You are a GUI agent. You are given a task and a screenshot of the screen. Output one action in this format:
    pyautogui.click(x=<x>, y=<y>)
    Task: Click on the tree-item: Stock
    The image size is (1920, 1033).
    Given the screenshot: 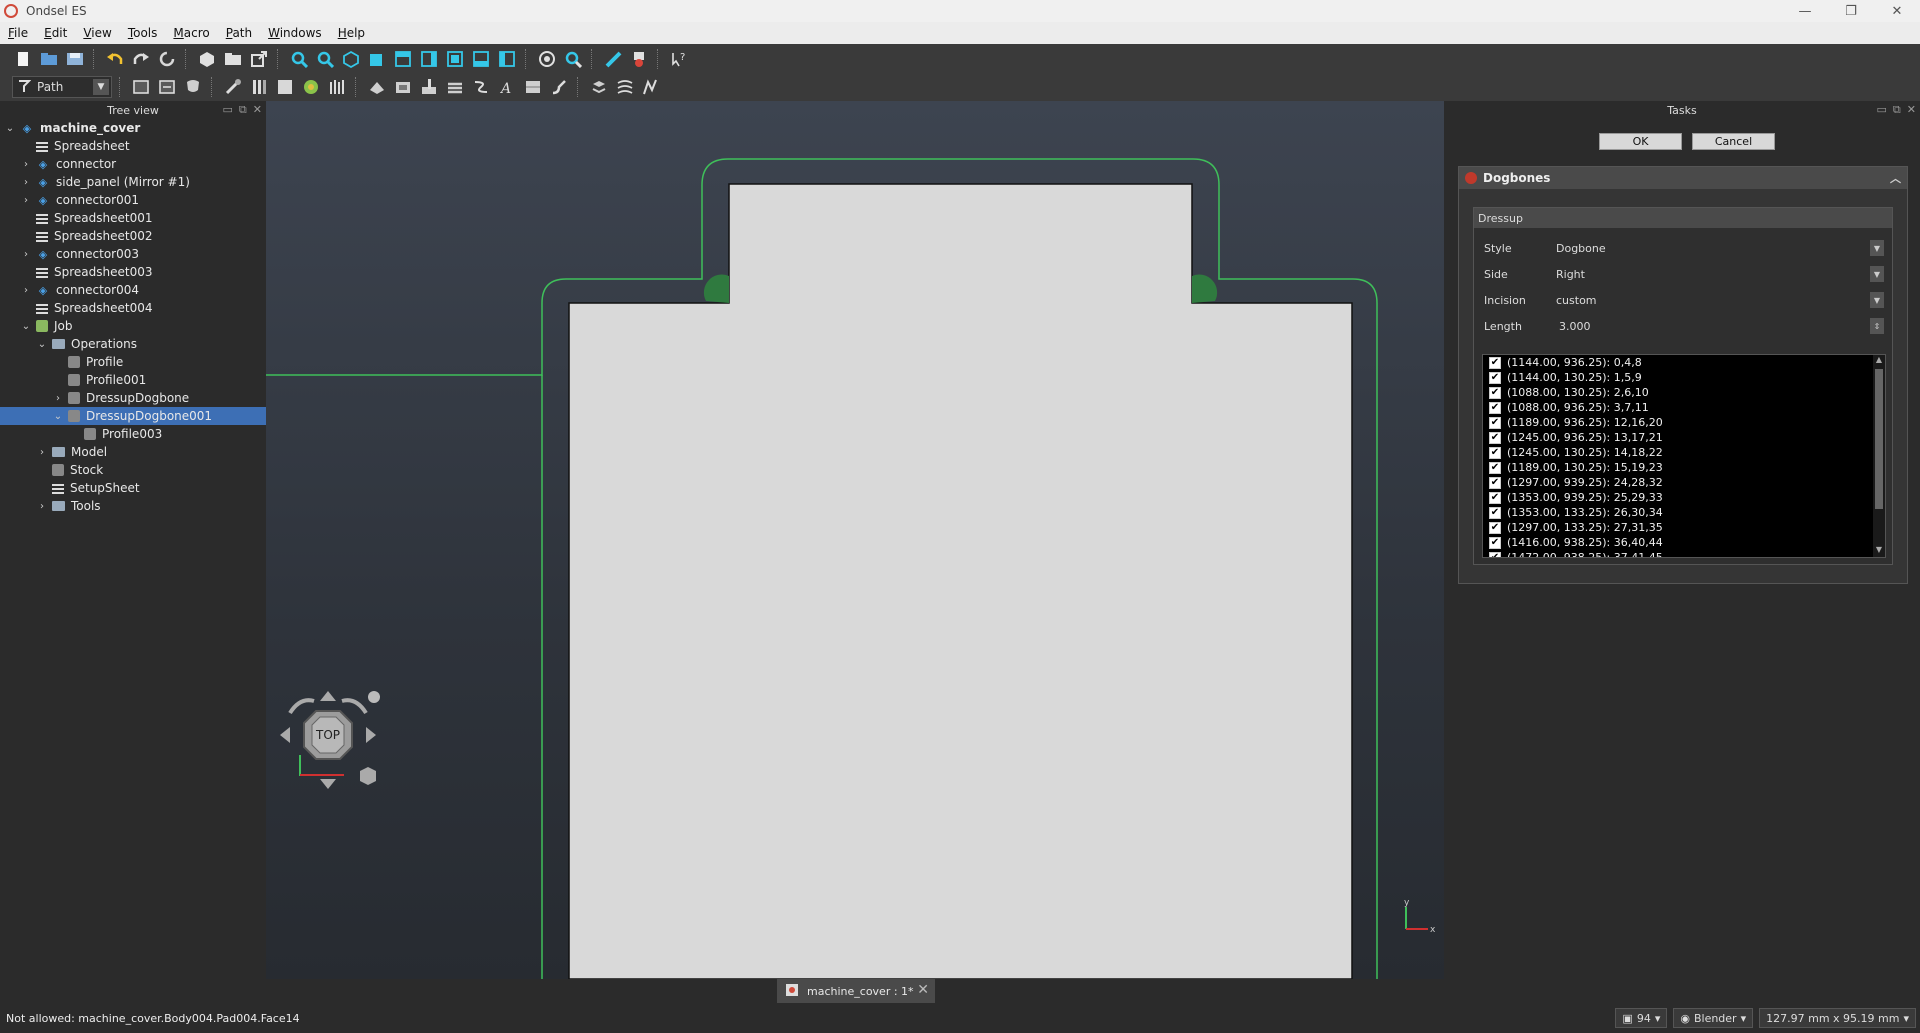 What is the action you would take?
    pyautogui.click(x=133, y=470)
    